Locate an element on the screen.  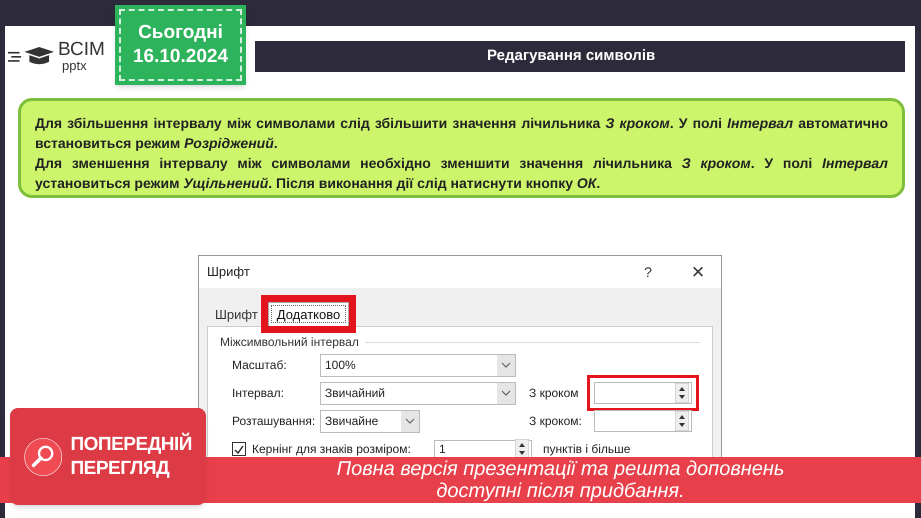
badge-text: ПЕРЕГЛЯД is located at coordinates (120, 468).